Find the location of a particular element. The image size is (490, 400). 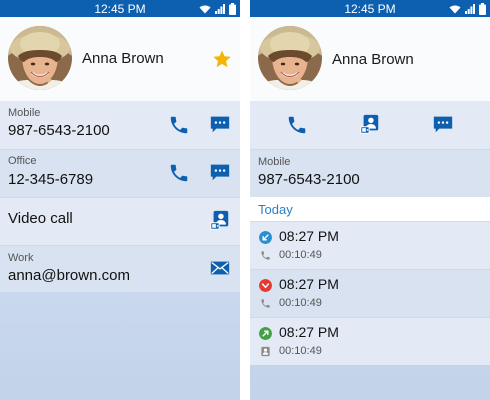

section-header-today: Today is located at coordinates (370, 209).